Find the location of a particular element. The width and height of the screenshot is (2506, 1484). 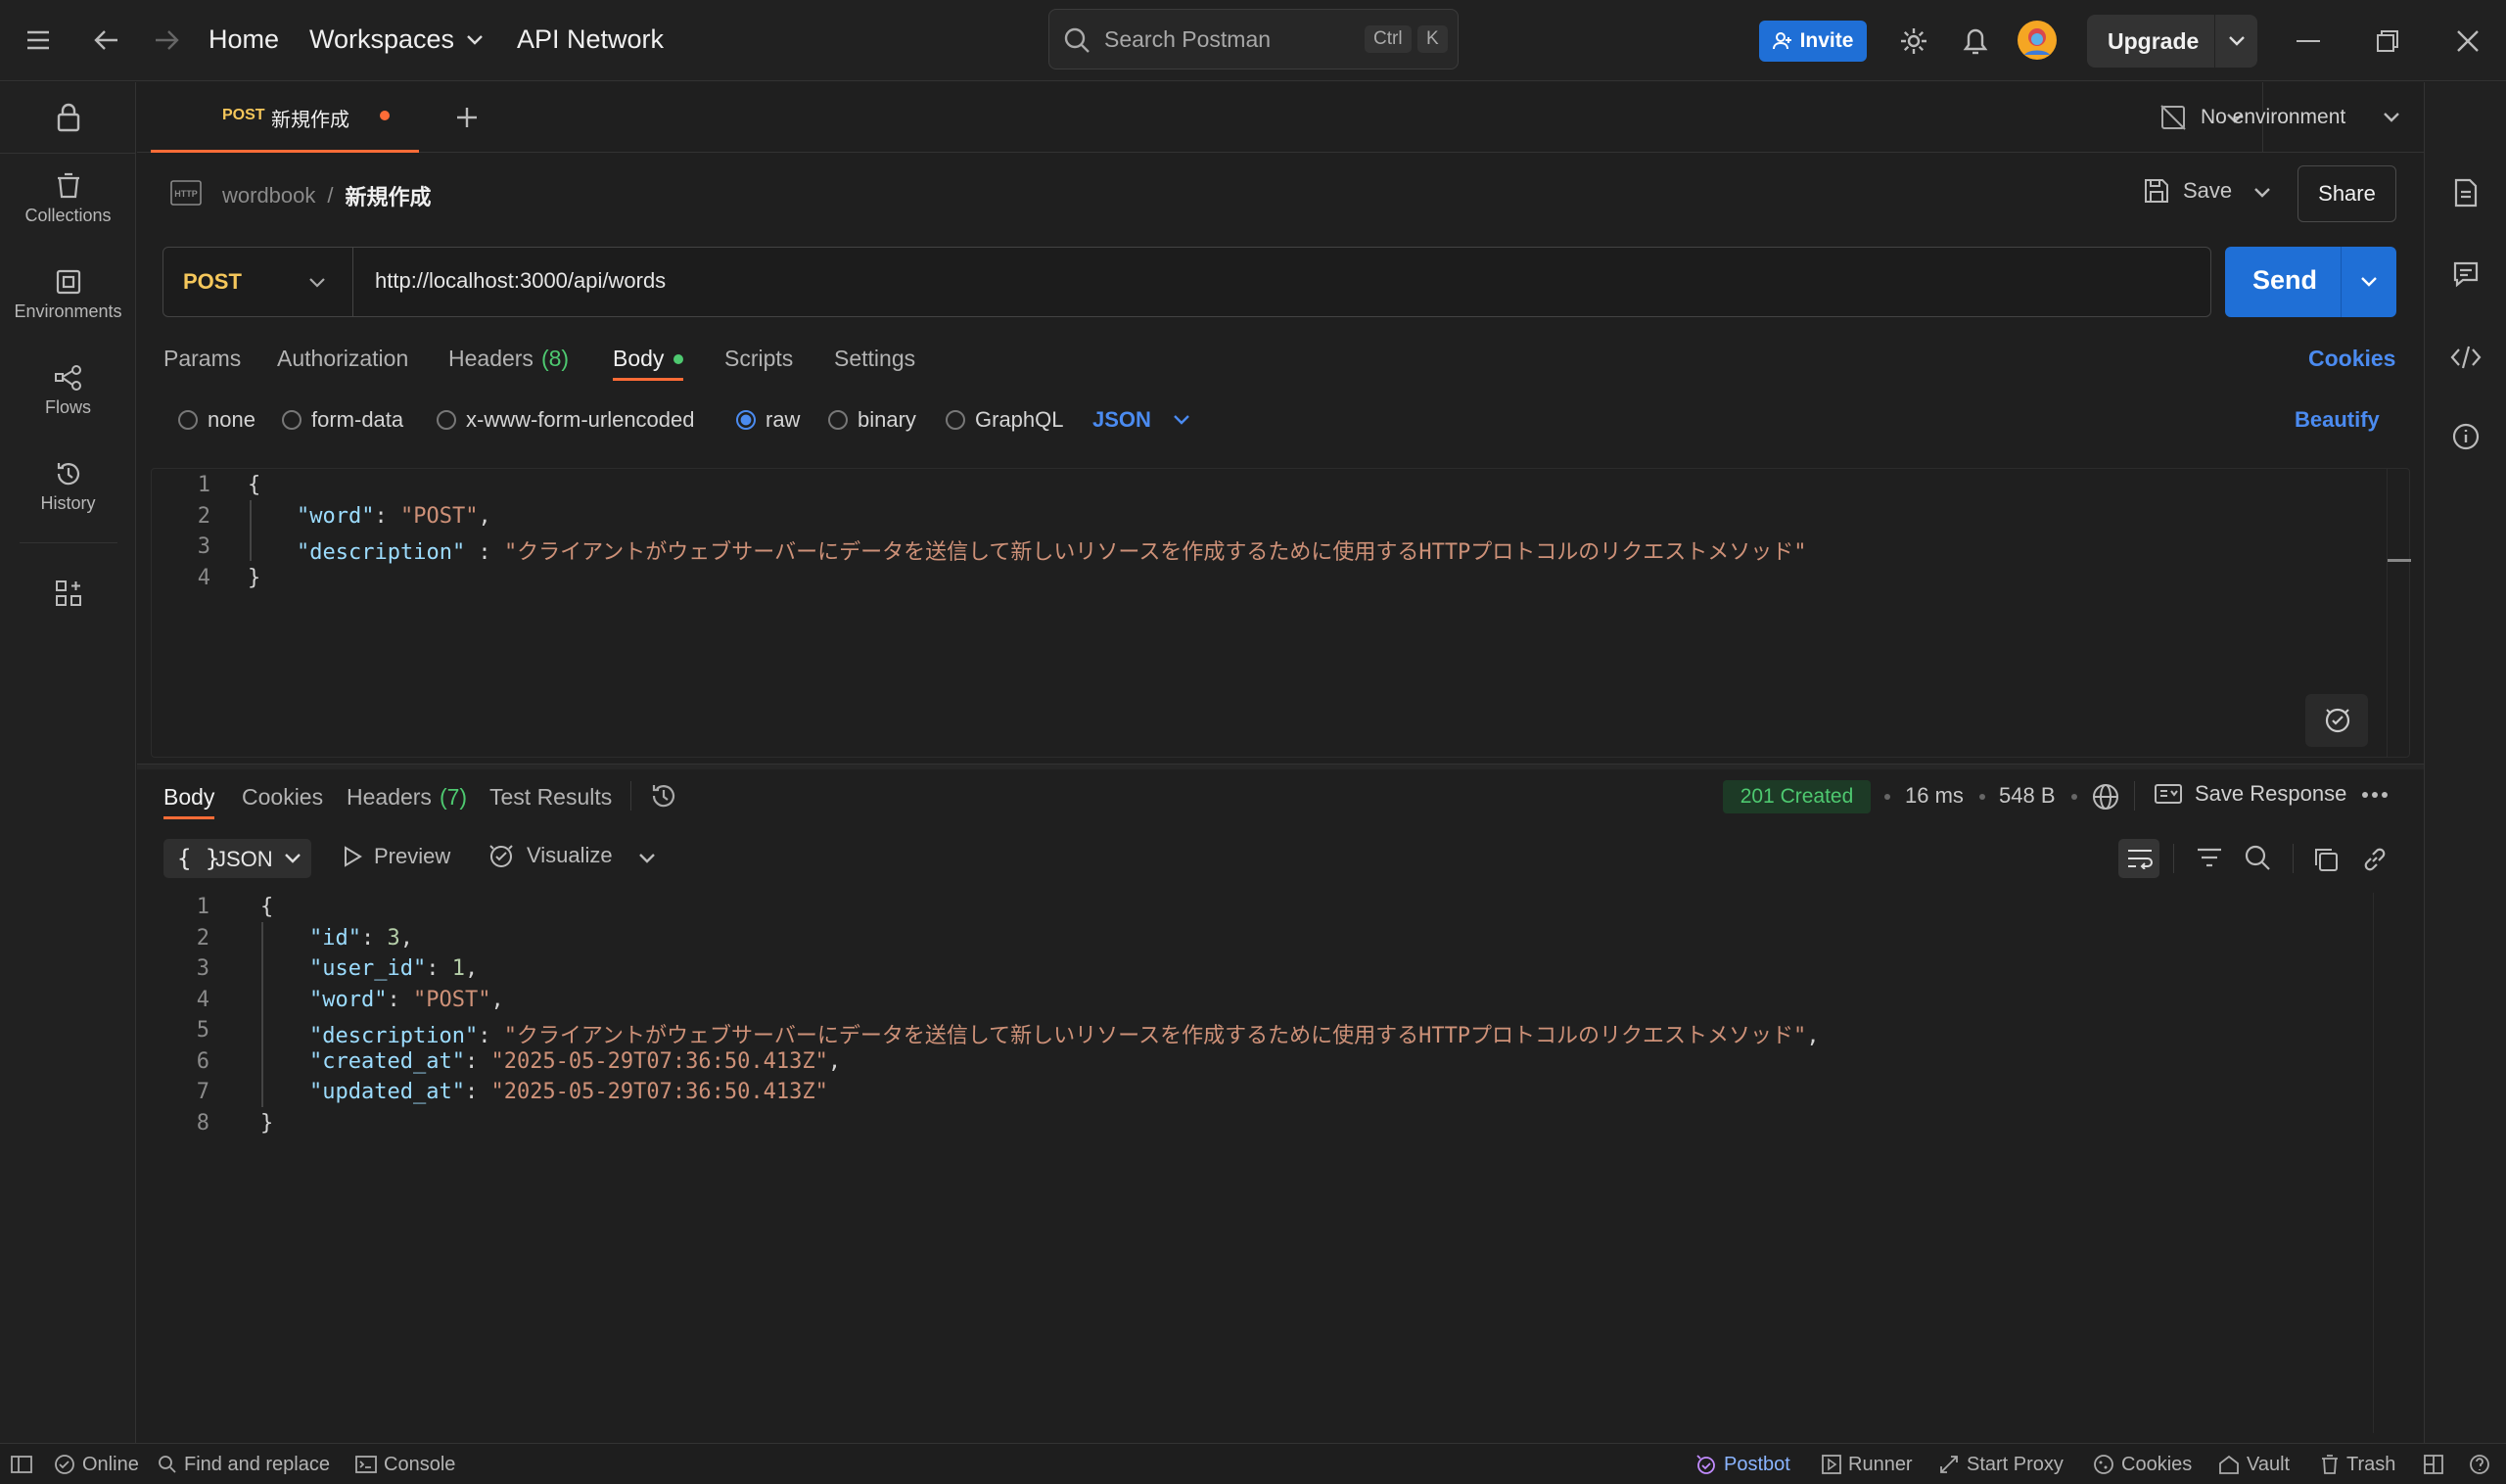

body-type-graphql: GraphQL is located at coordinates (1005, 420).